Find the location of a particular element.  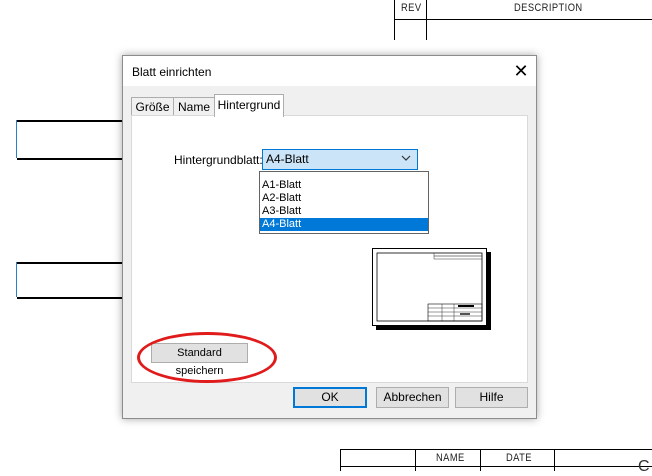

title-table-top-line is located at coordinates (496, 449).